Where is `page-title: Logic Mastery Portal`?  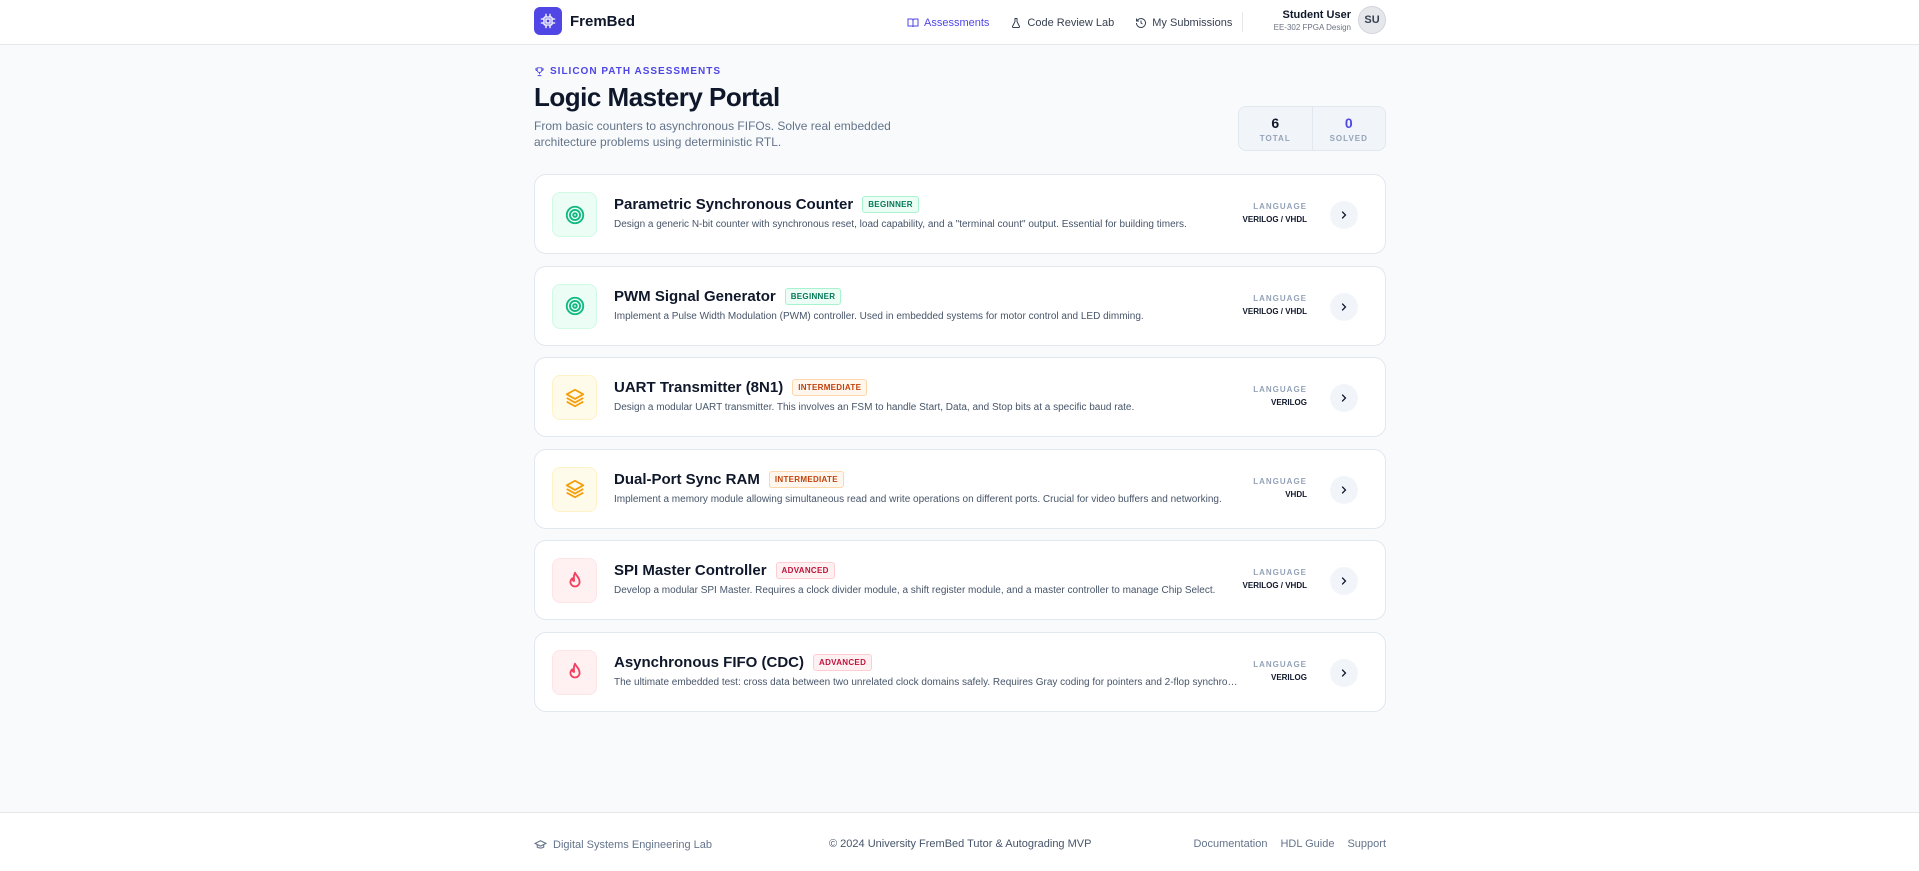 page-title: Logic Mastery Portal is located at coordinates (657, 97).